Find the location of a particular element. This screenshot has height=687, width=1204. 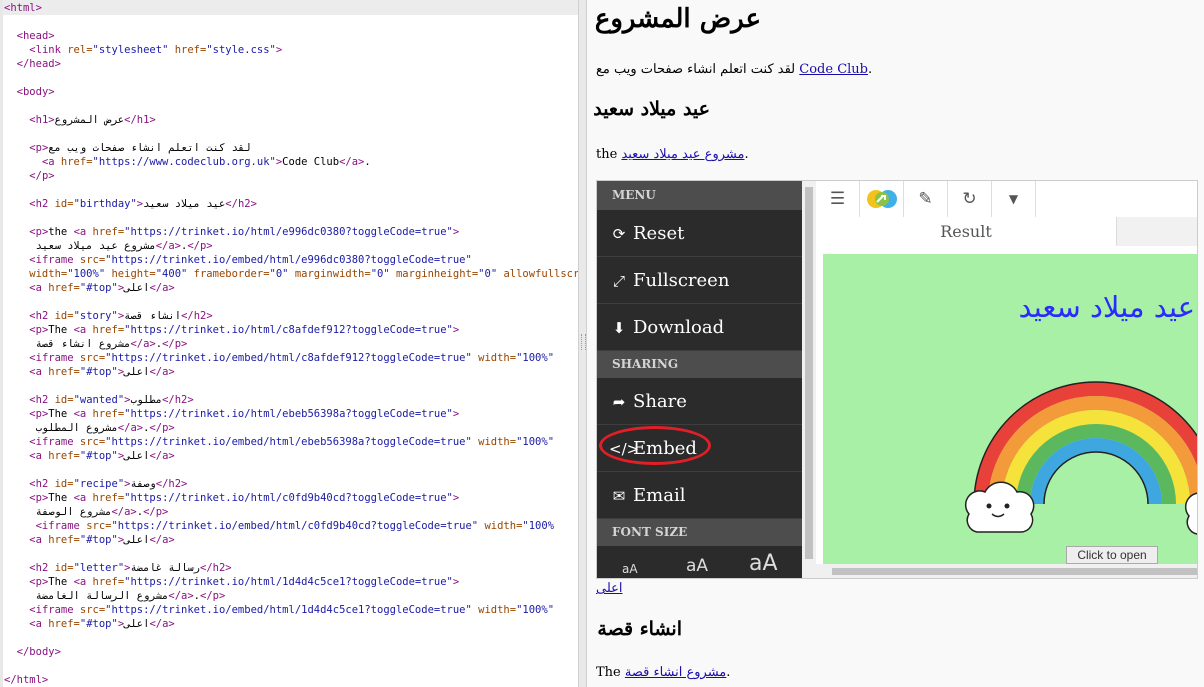

heading-story: انشاء قصة is located at coordinates (639, 629).